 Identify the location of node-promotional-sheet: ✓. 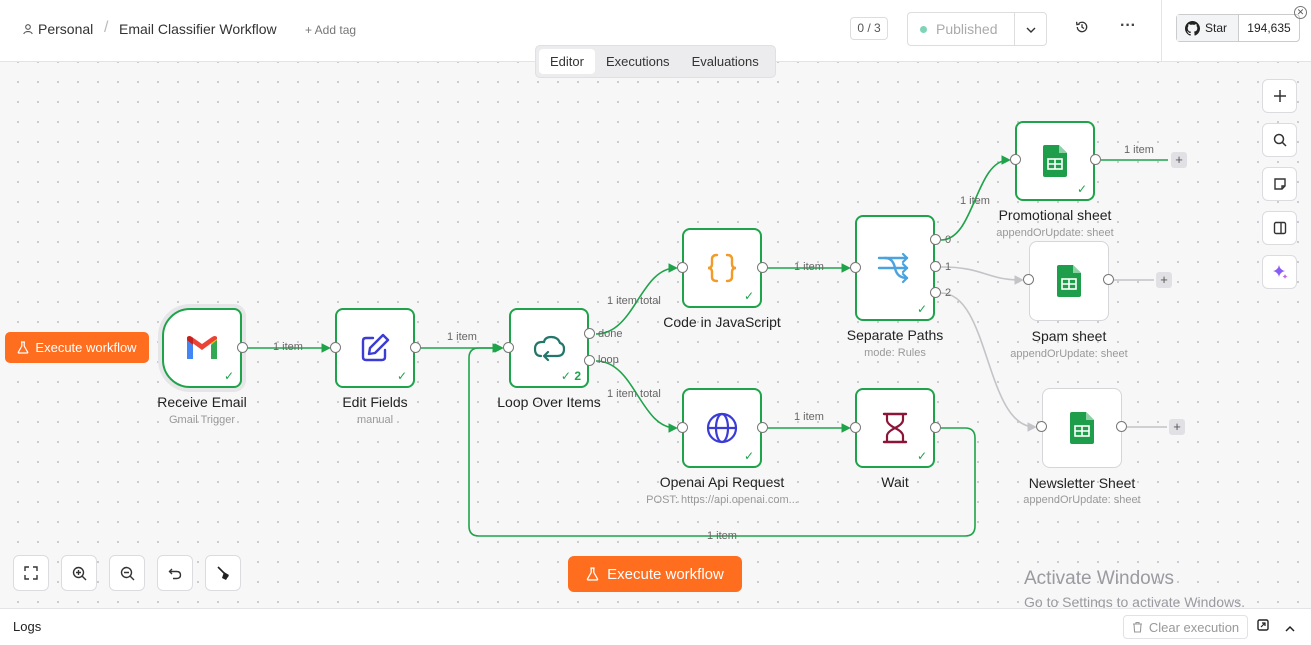
(1055, 161).